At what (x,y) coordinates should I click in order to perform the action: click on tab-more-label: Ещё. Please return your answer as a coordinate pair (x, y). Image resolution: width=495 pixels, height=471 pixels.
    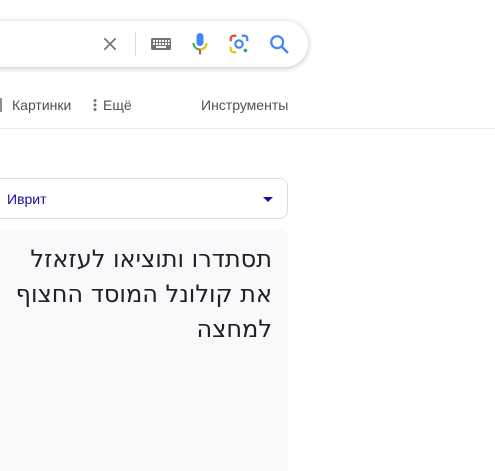
    Looking at the image, I should click on (117, 105).